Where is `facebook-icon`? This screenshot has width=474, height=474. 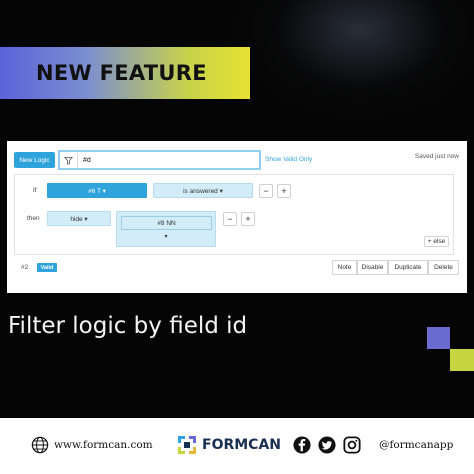
facebook-icon is located at coordinates (302, 445).